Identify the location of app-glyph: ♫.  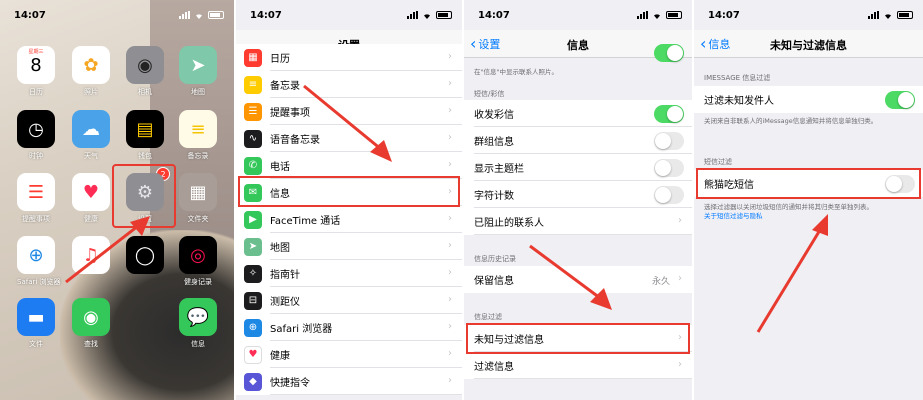
(91, 255).